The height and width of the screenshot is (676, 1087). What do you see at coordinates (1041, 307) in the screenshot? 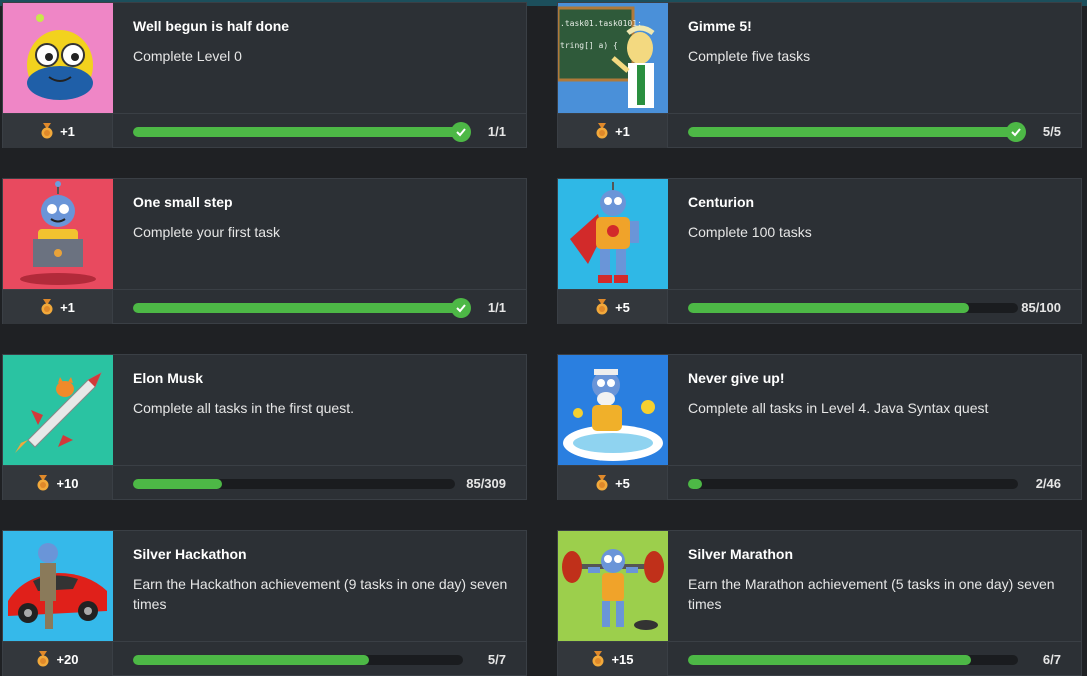
I see `progress-count: 85/100` at bounding box center [1041, 307].